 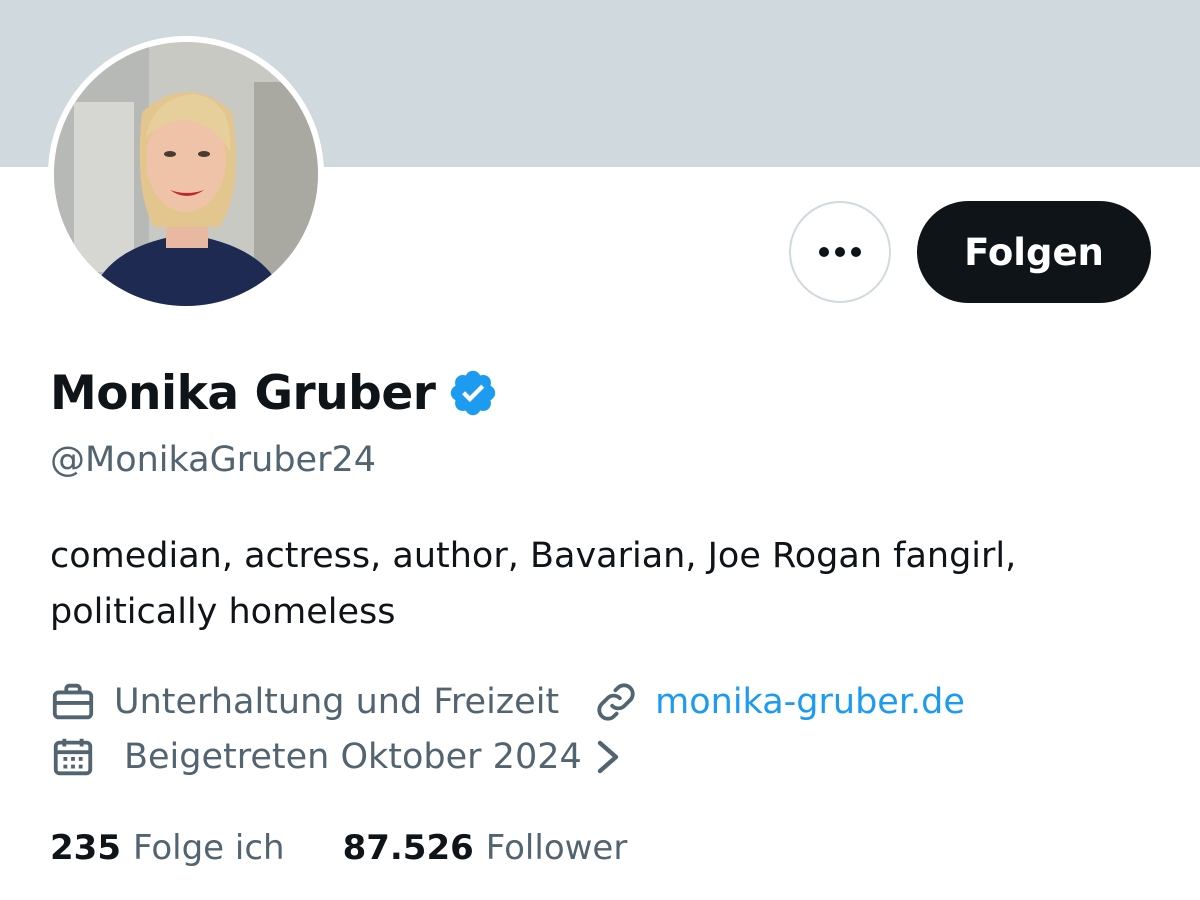 I want to click on avatar-image, so click(x=186, y=174).